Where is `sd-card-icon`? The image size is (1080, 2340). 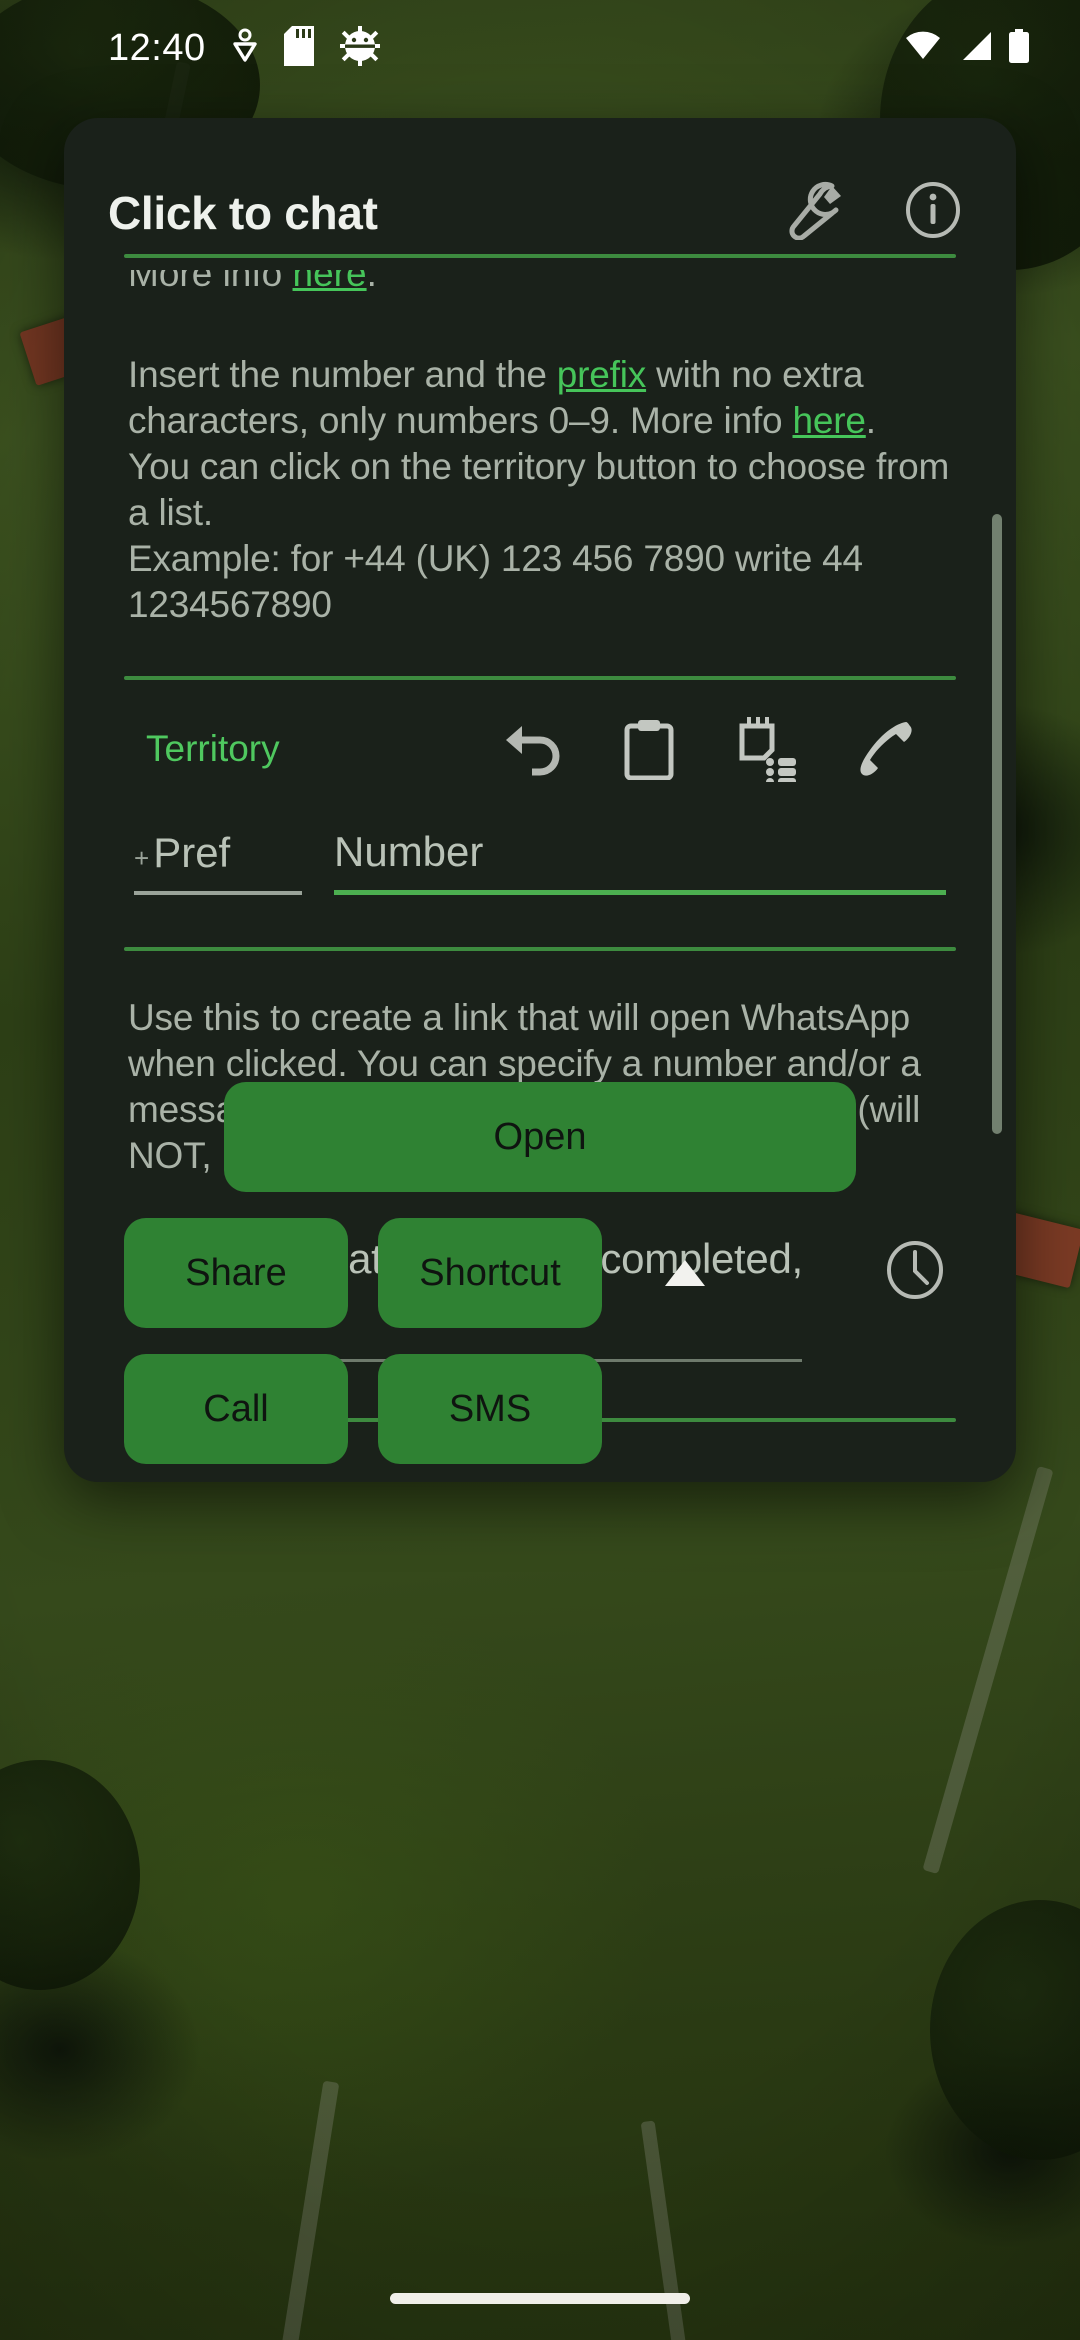 sd-card-icon is located at coordinates (298, 48).